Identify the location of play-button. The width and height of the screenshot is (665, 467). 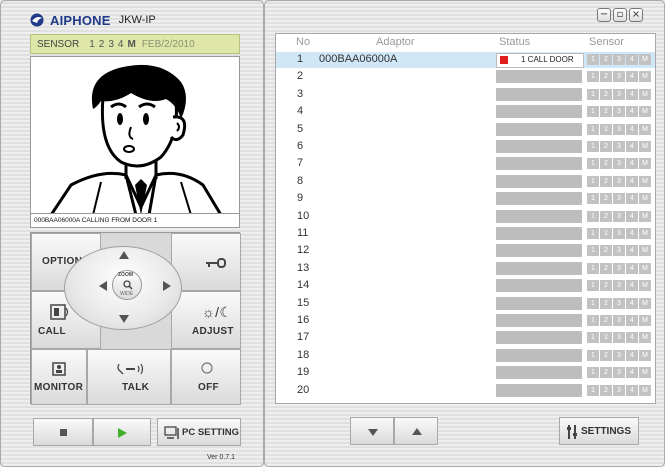
(122, 432).